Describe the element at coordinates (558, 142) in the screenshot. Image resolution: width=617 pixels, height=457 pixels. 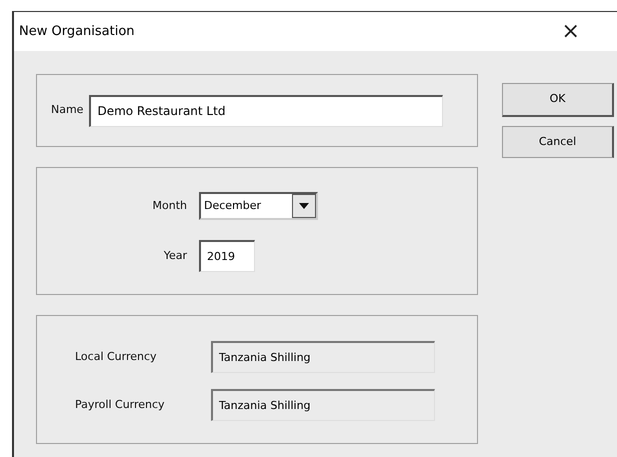
I see `dialog-button: Cancel` at that location.